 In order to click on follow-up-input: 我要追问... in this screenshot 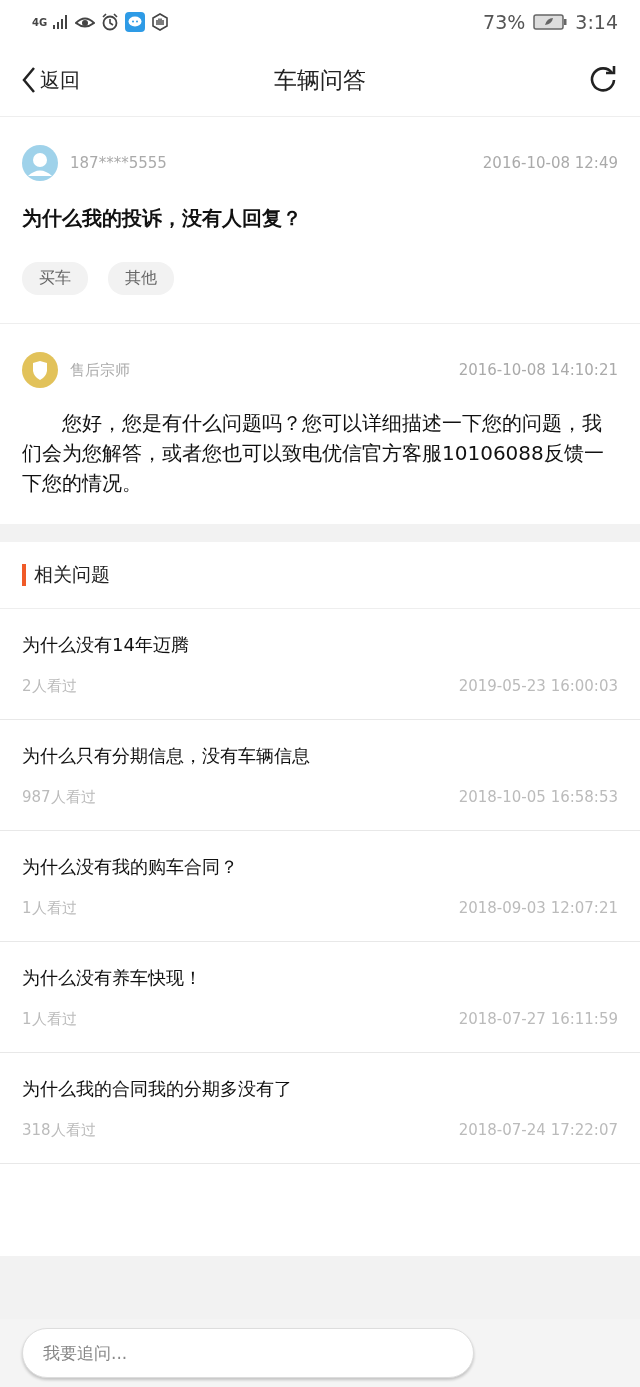, I will do `click(248, 1353)`.